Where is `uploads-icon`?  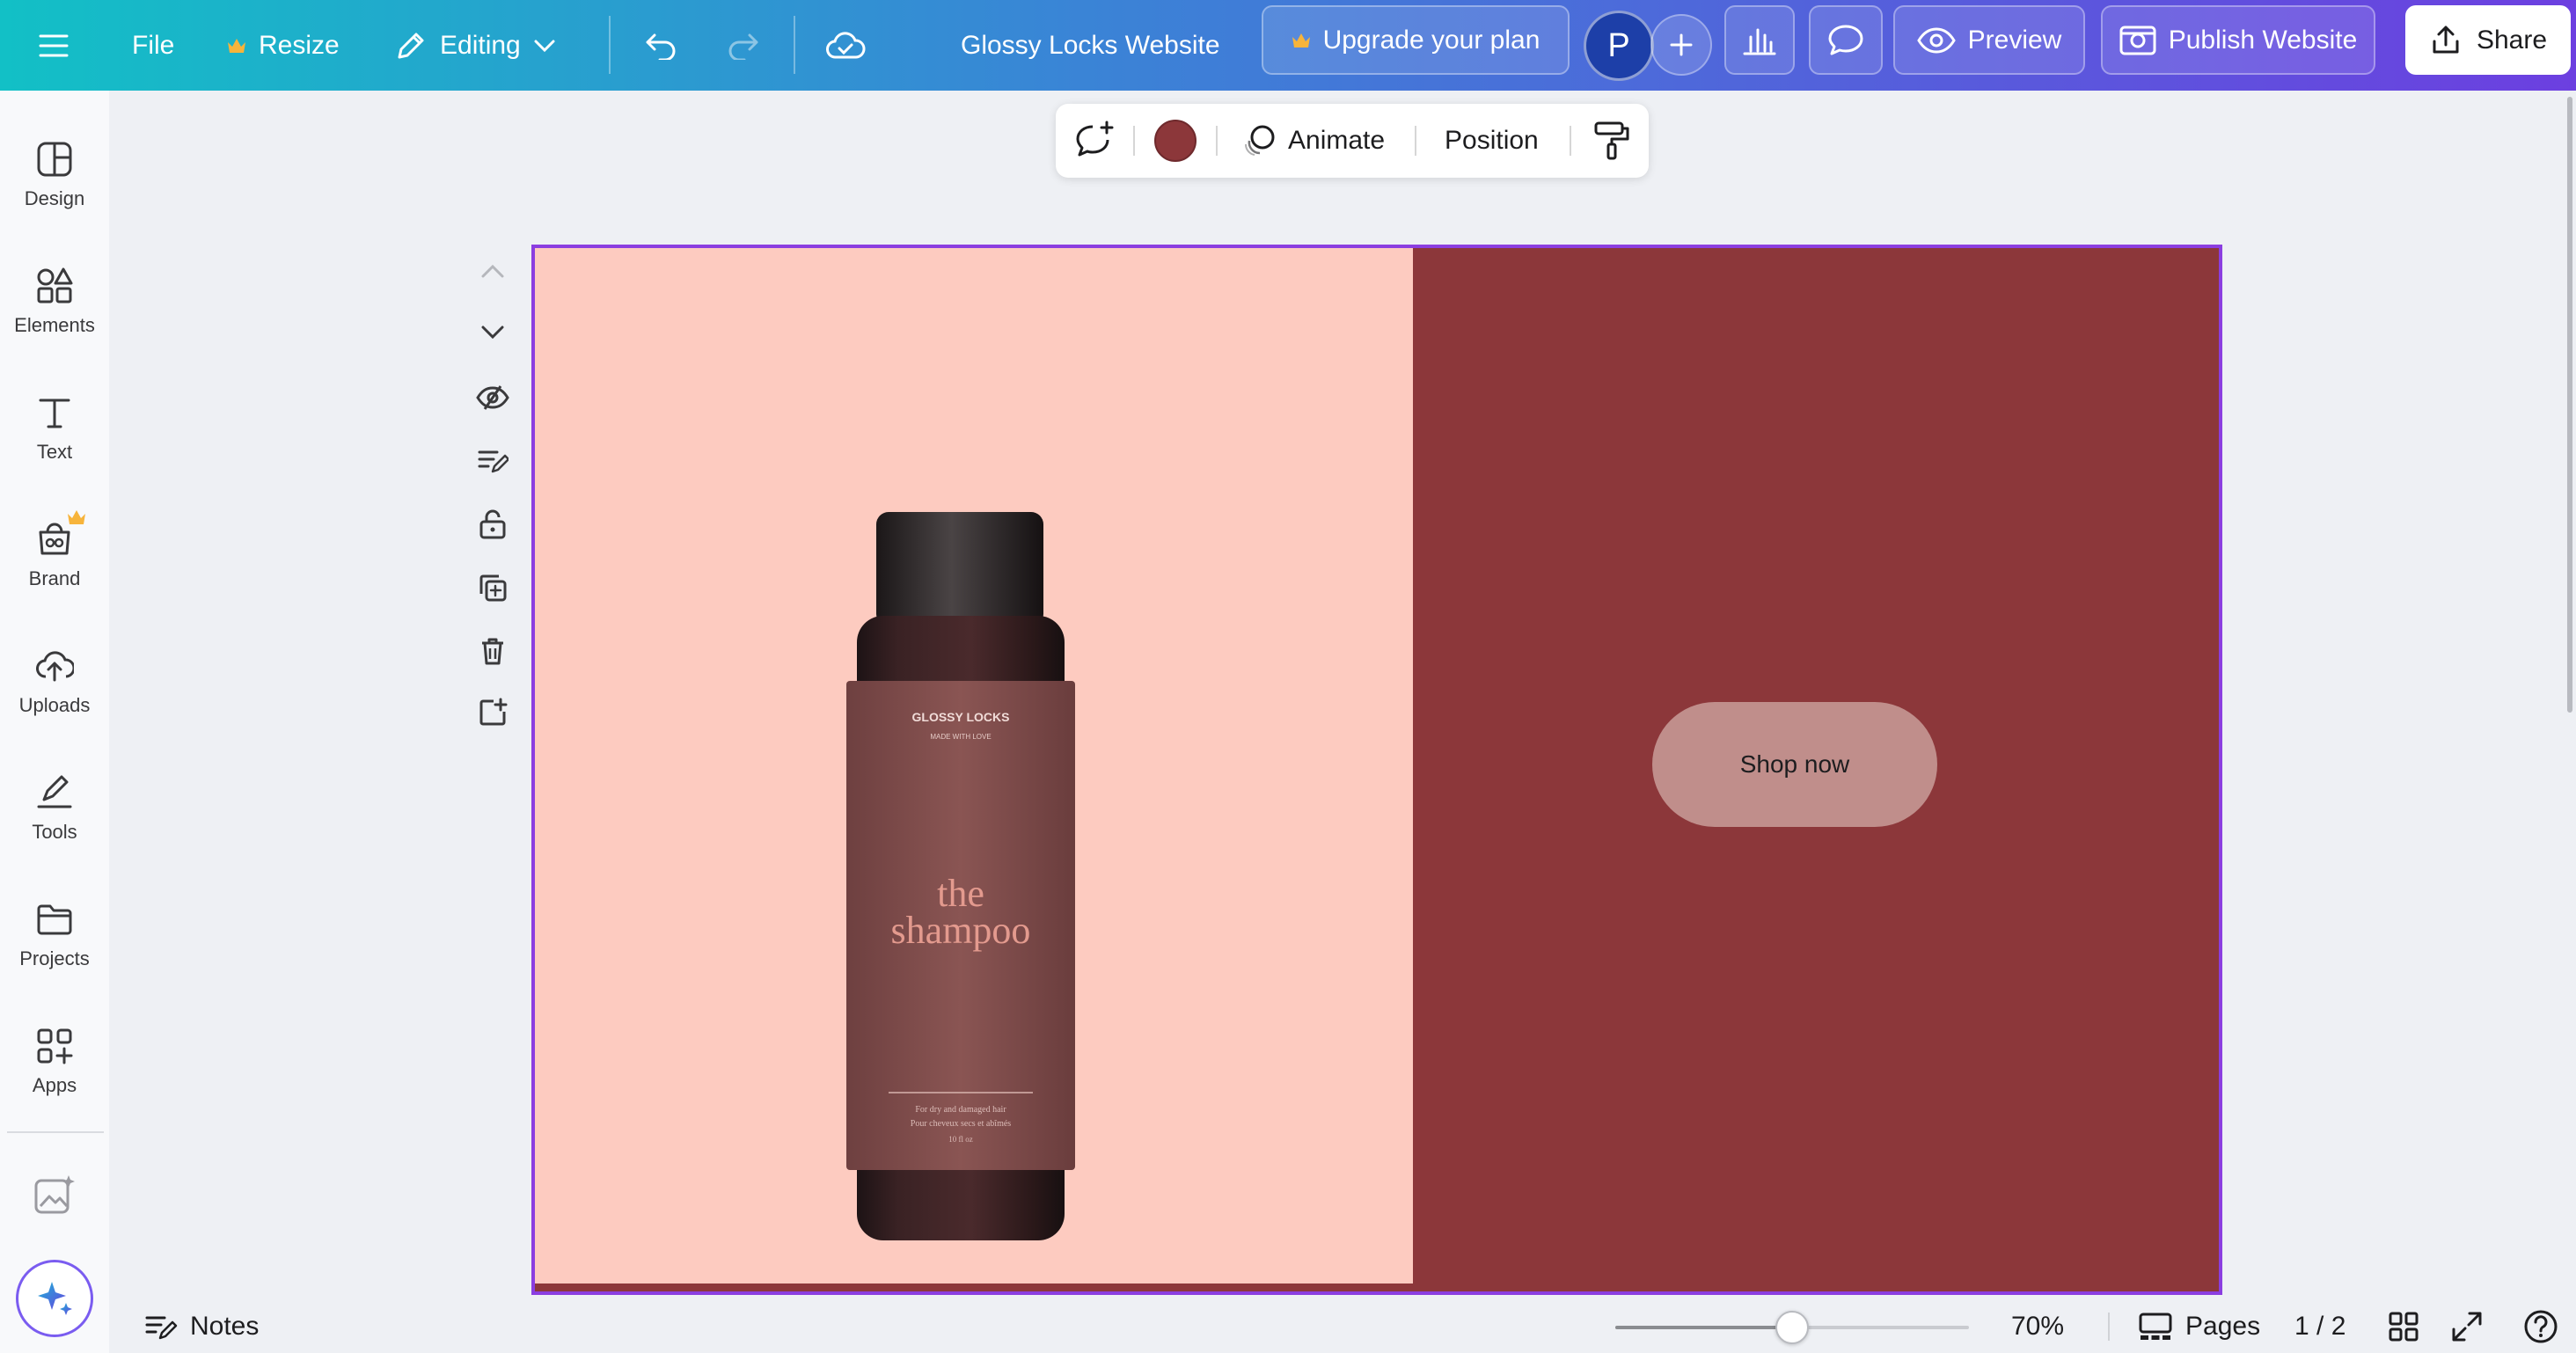
uploads-icon is located at coordinates (55, 666).